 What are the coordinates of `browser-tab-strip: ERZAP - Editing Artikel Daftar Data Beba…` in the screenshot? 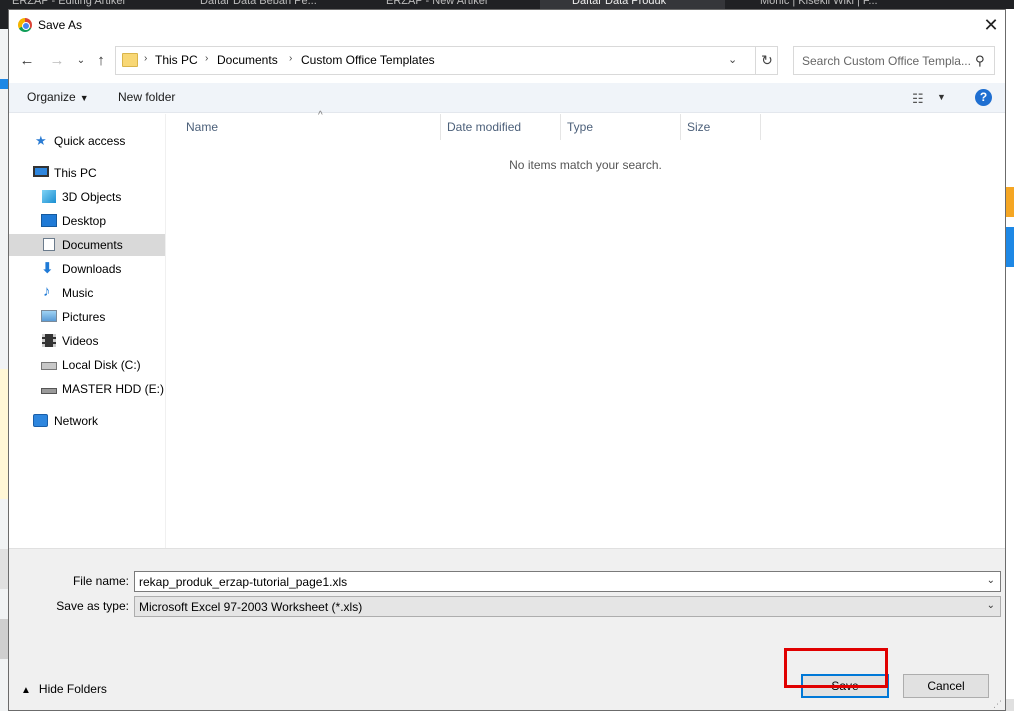 It's located at (507, 4).